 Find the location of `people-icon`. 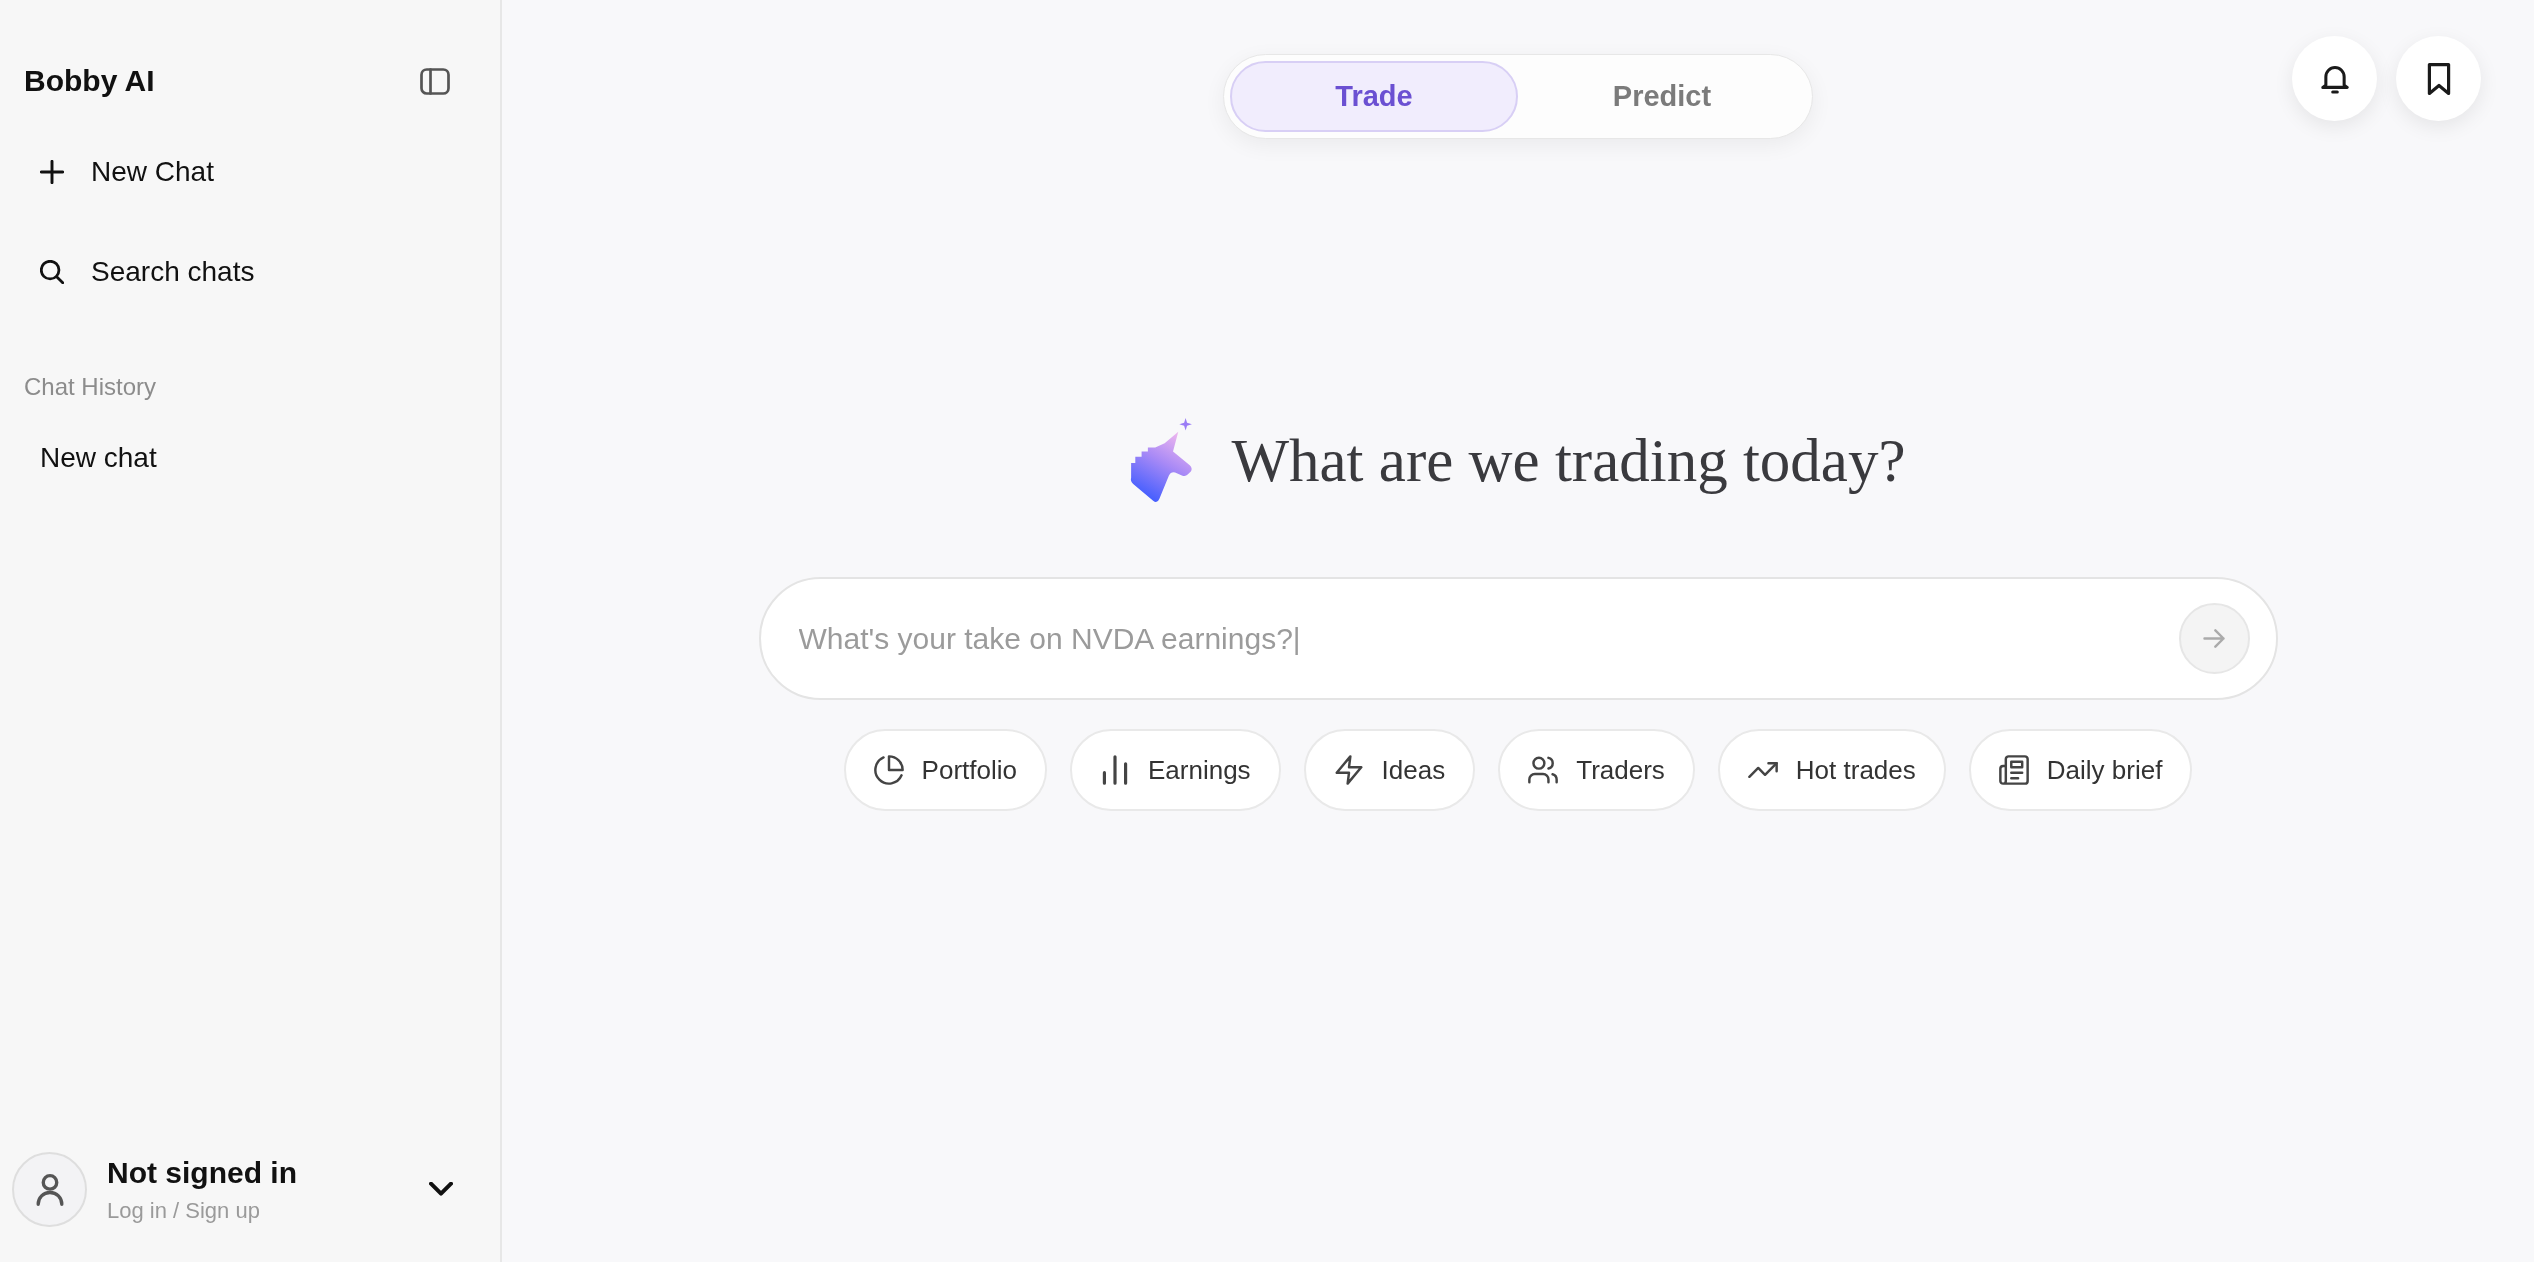

people-icon is located at coordinates (1543, 770).